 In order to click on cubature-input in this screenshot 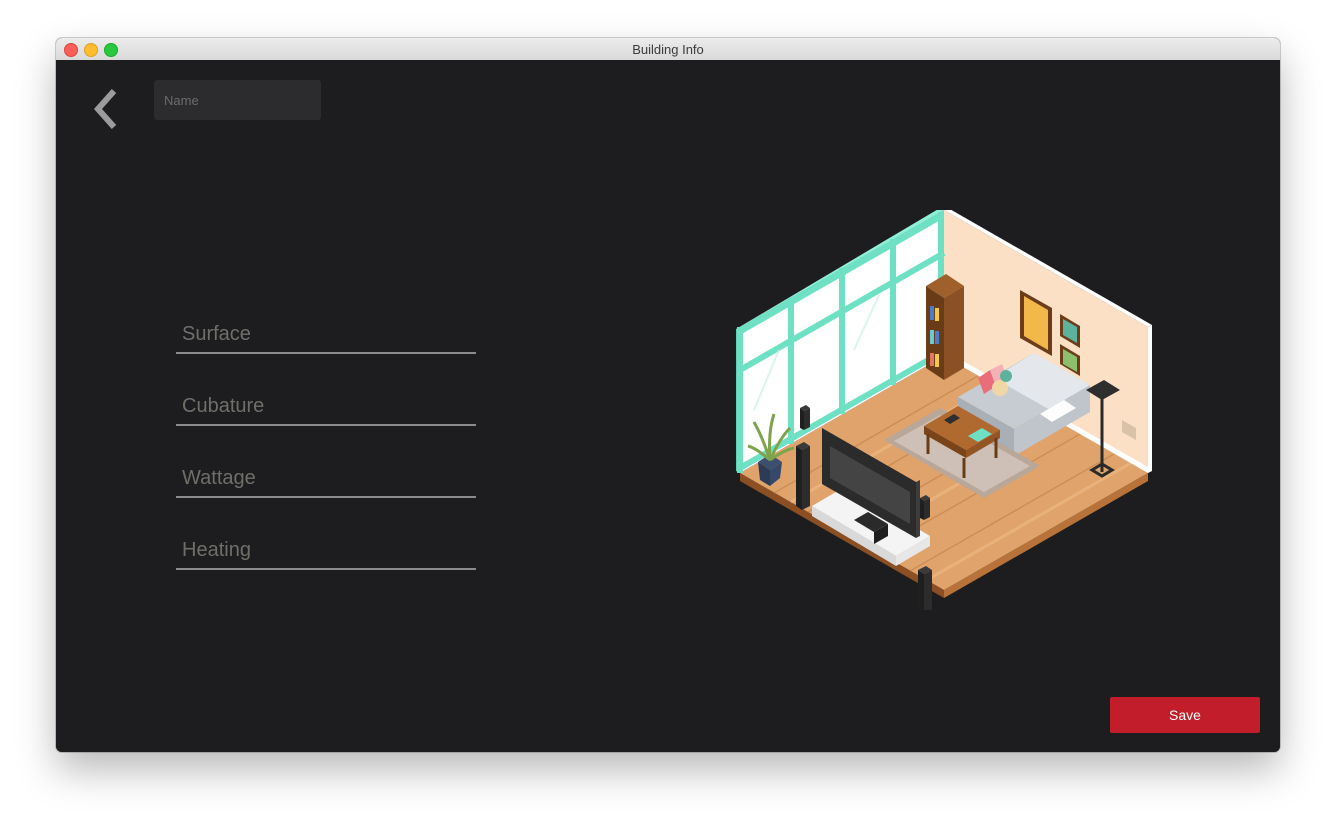, I will do `click(326, 406)`.